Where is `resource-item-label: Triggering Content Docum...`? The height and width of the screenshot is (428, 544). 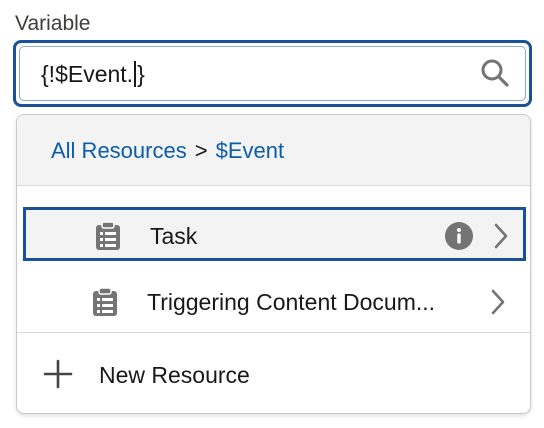
resource-item-label: Triggering Content Docum... is located at coordinates (291, 302).